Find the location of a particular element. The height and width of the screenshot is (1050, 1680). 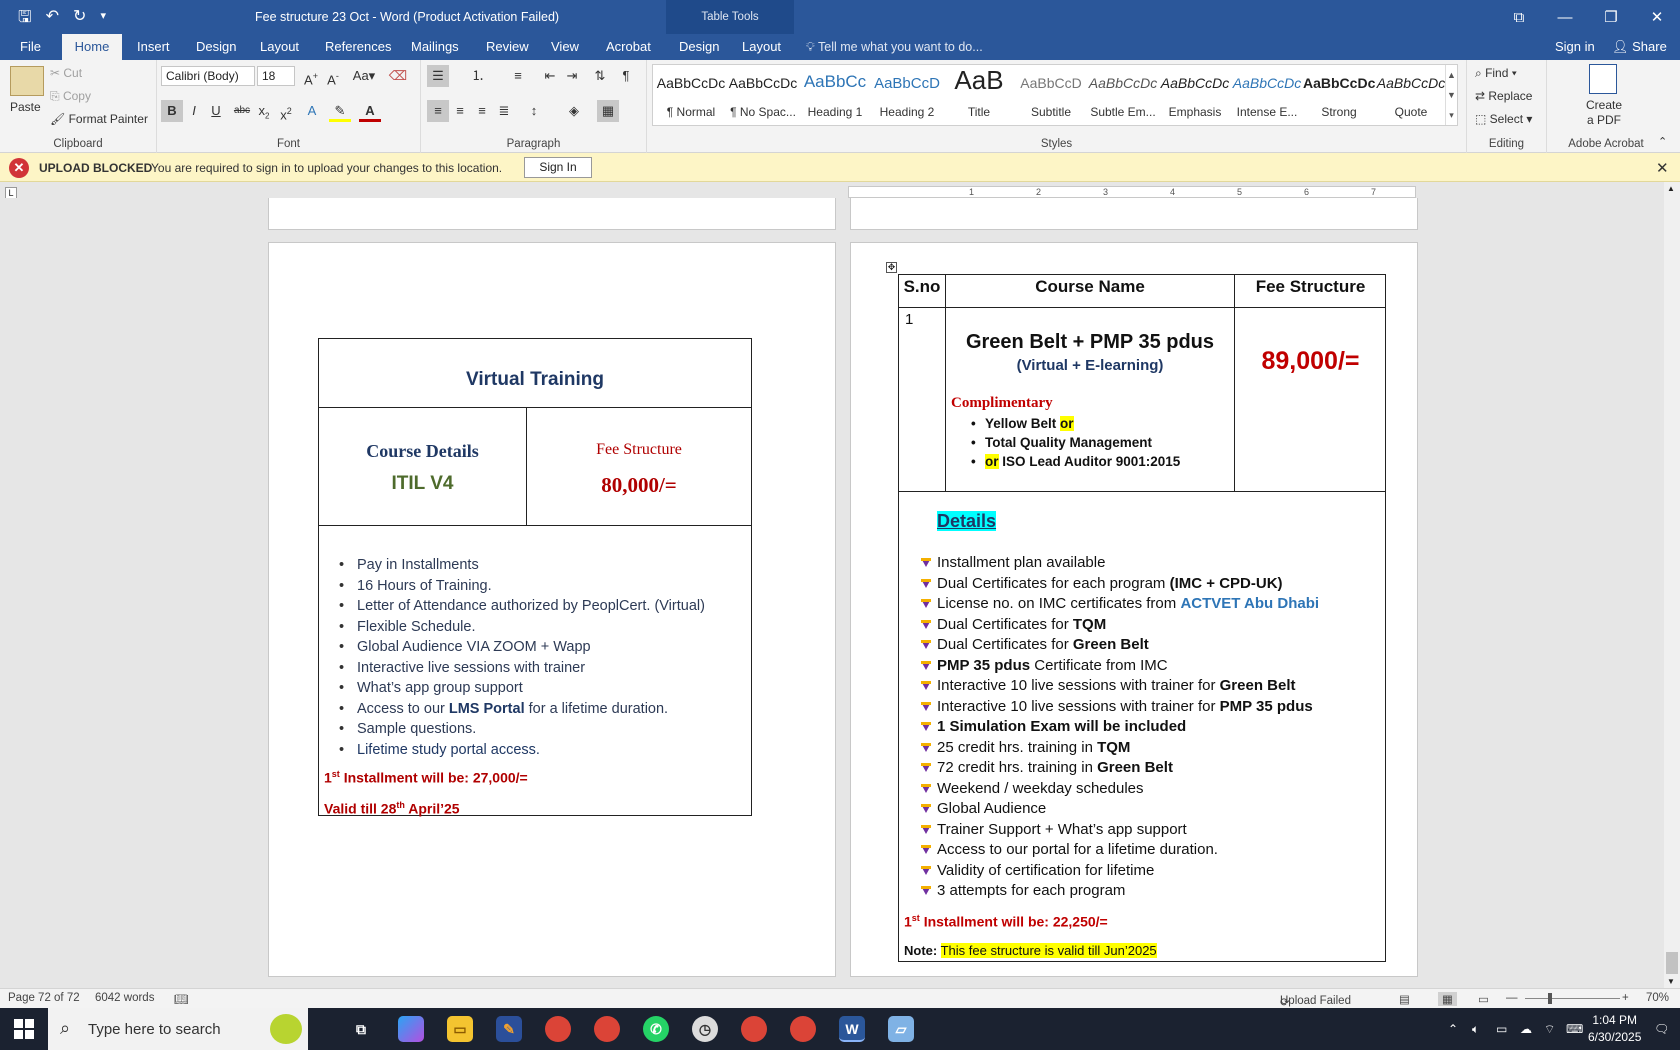

style-subtitle: AaBbCcD Subtitle is located at coordinates (1051, 95).